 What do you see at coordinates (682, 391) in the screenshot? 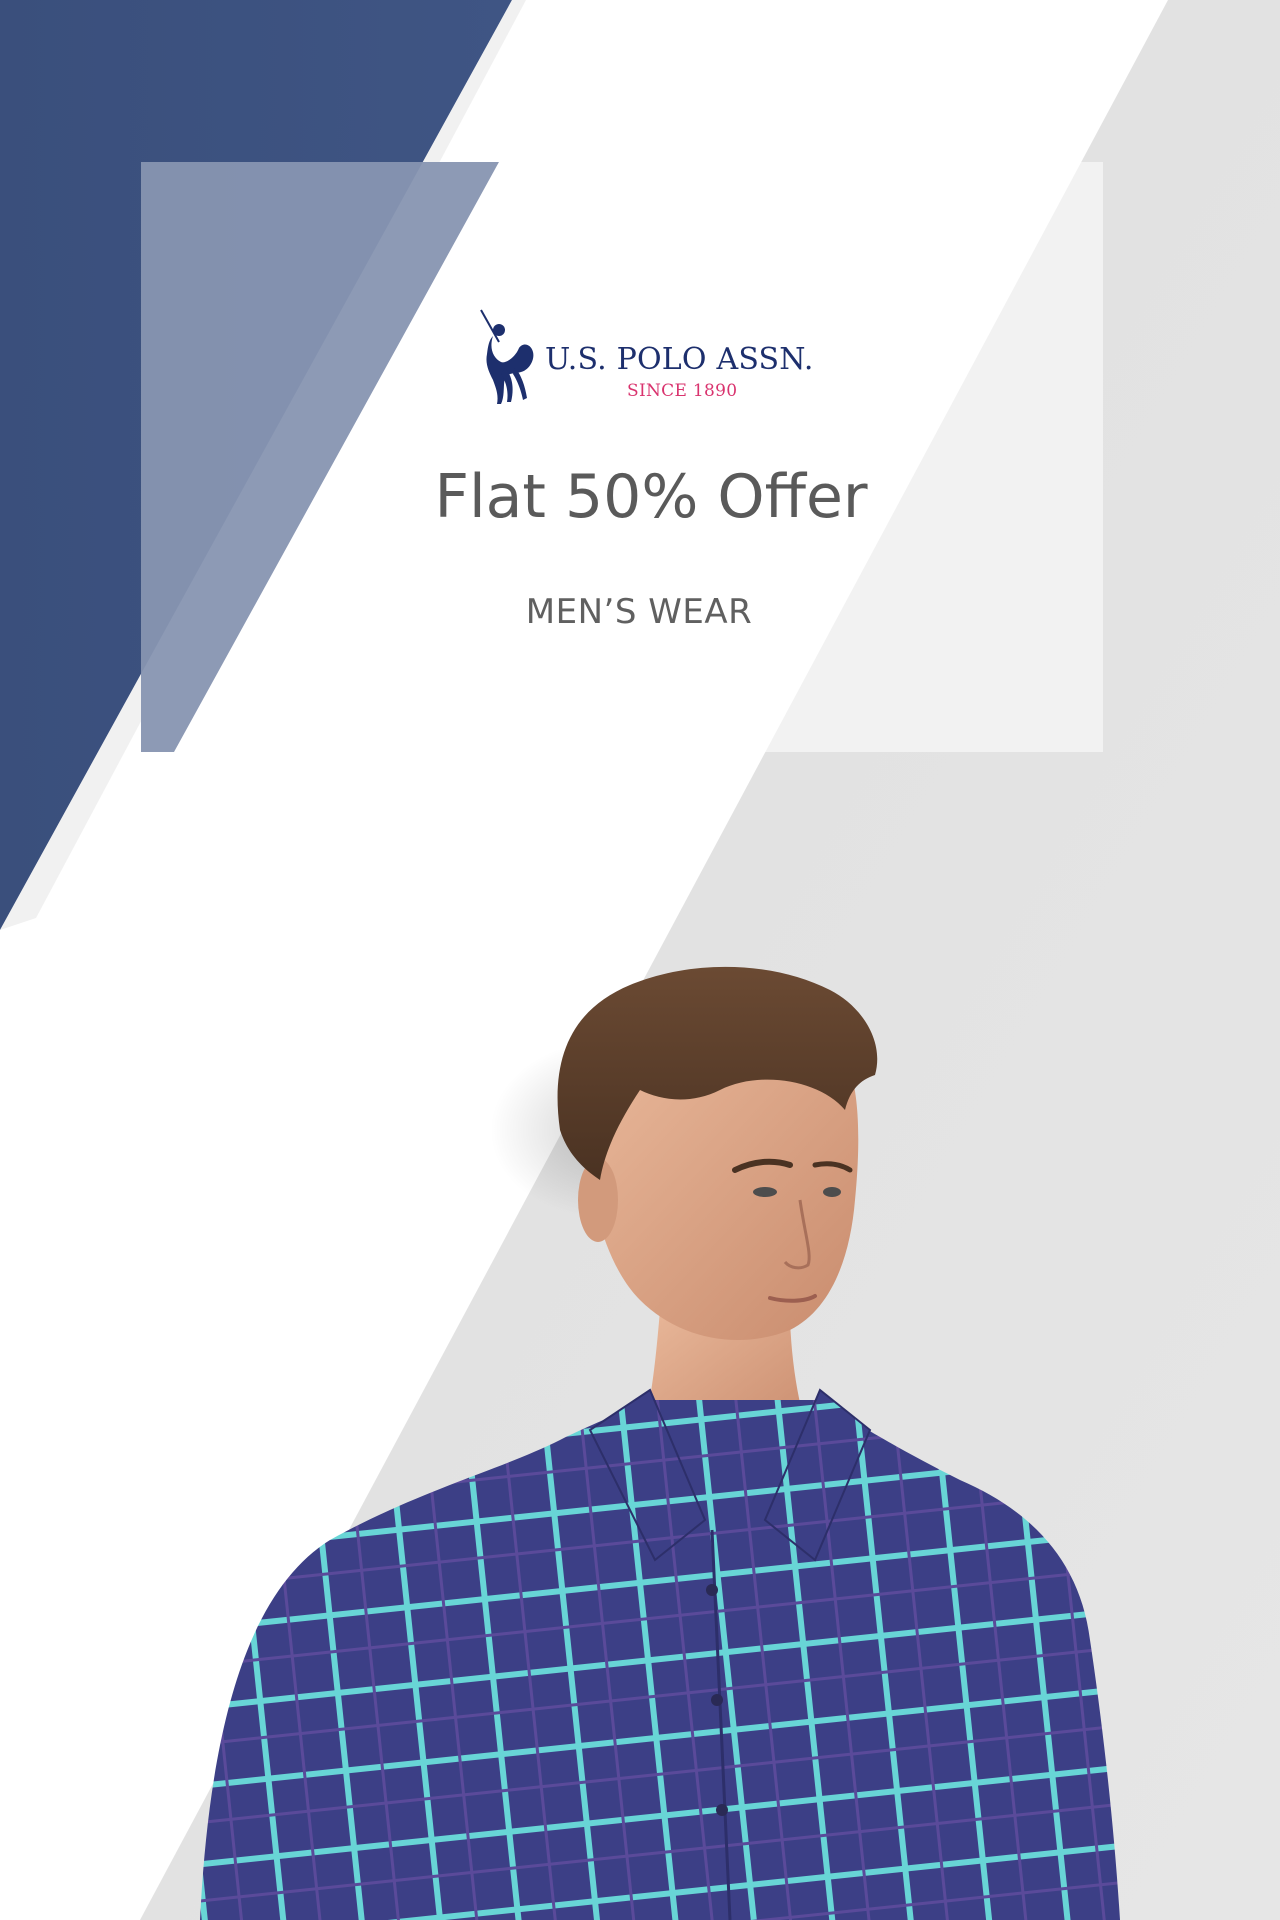
I see `brand-since: SINCE 1890` at bounding box center [682, 391].